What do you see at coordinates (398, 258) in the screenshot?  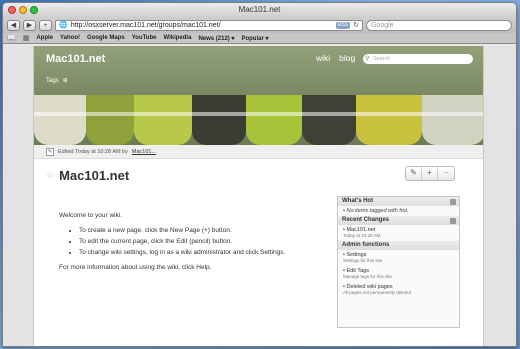 I see `admin-settings-item: • Settings Settings for this site` at bounding box center [398, 258].